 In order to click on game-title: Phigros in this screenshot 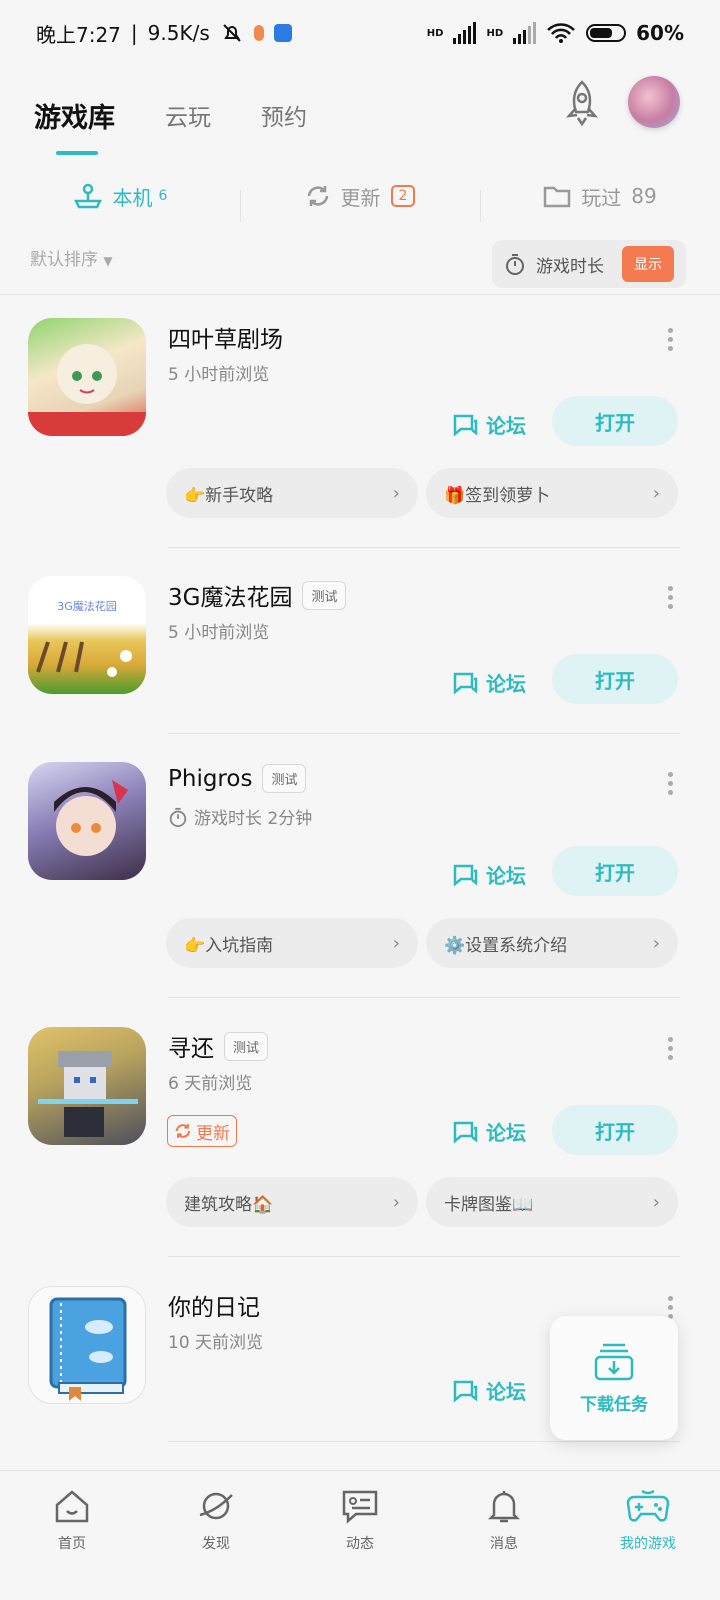, I will do `click(210, 779)`.